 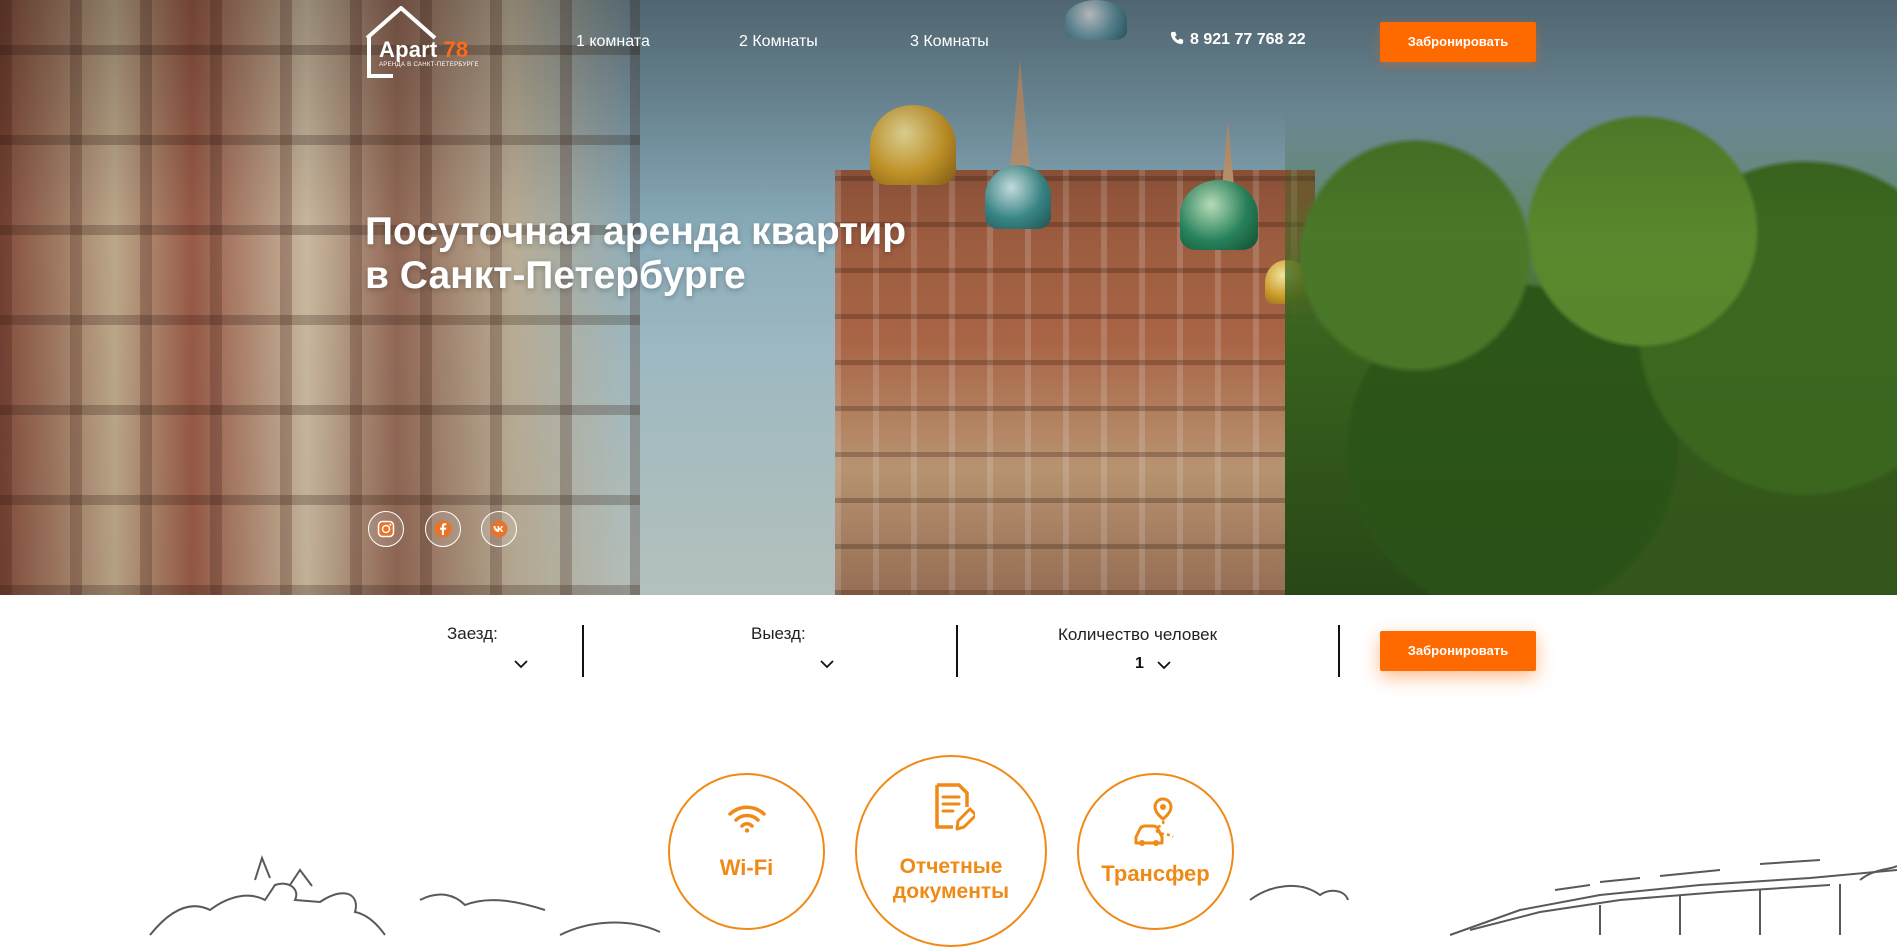 I want to click on feature-transfer-label: Трансфер, so click(x=1155, y=873).